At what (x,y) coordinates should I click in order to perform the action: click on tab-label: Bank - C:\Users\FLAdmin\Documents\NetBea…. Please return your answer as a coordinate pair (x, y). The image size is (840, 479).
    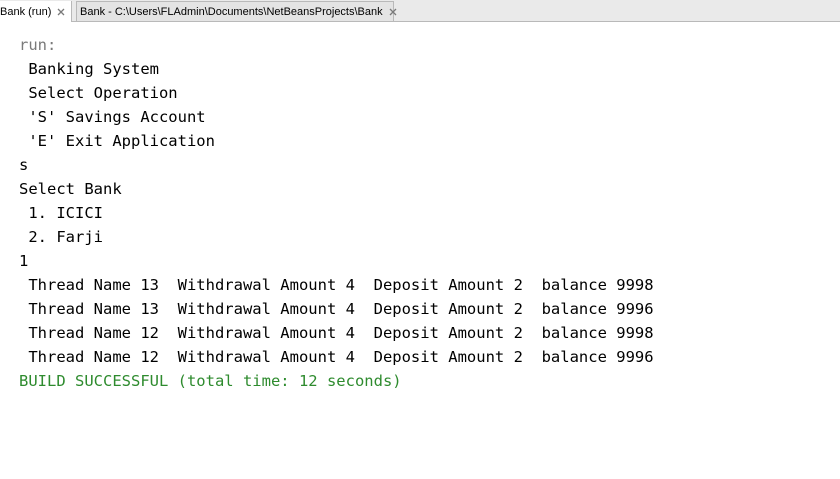
    Looking at the image, I should click on (231, 11).